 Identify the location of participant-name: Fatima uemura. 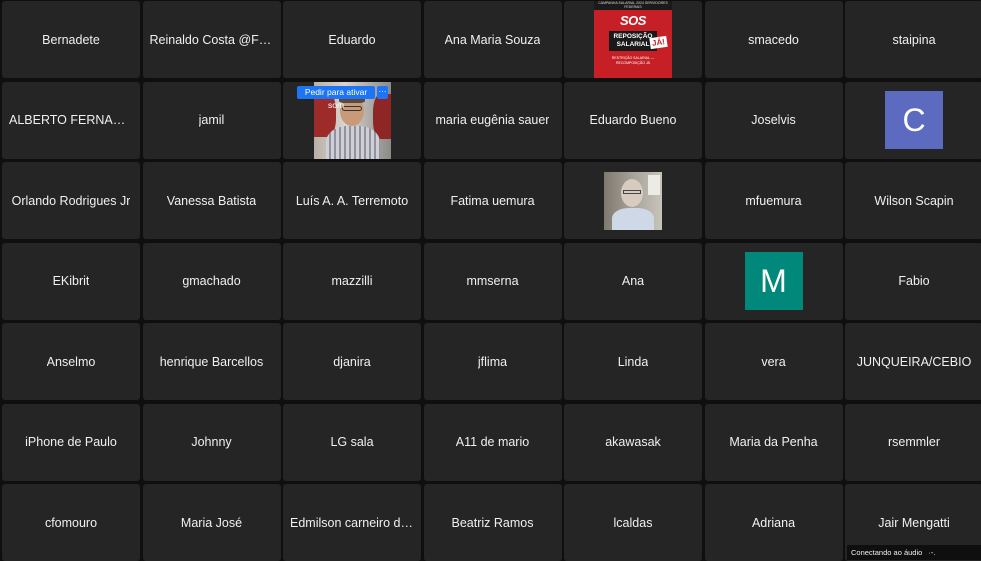
(492, 200).